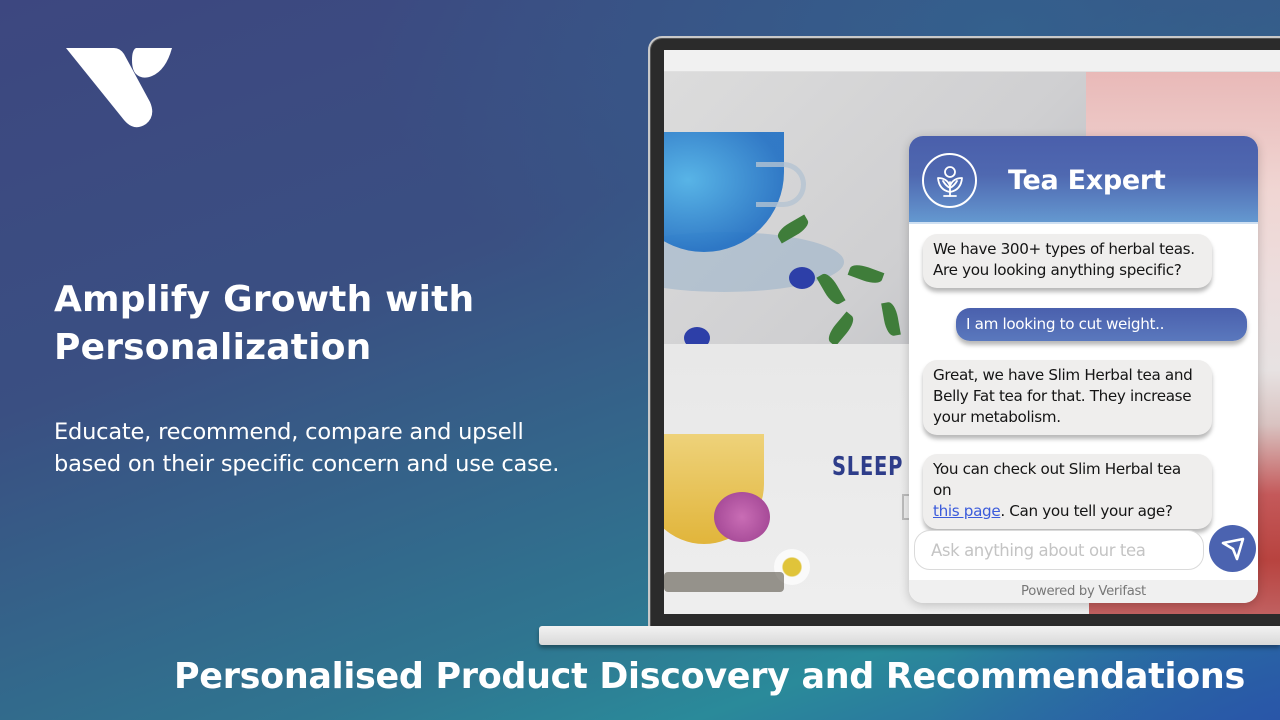 The width and height of the screenshot is (1280, 720). Describe the element at coordinates (742, 517) in the screenshot. I see `clover-flower` at that location.